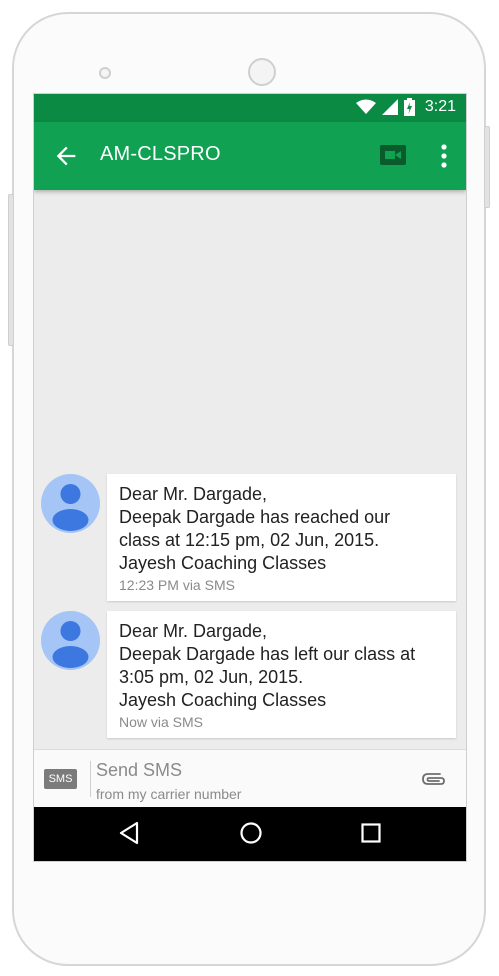 Image resolution: width=499 pixels, height=976 pixels. What do you see at coordinates (177, 585) in the screenshot?
I see `message-timestamp: 12:23 PM via SMS` at bounding box center [177, 585].